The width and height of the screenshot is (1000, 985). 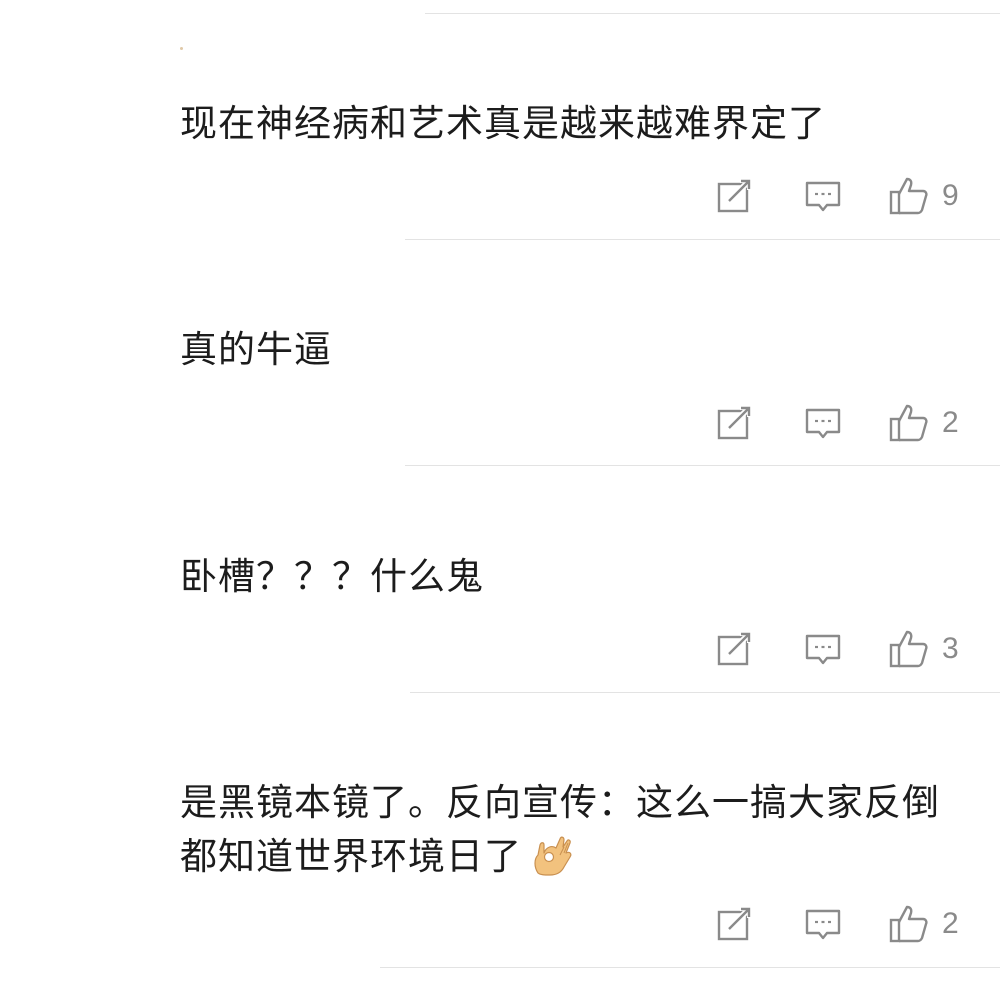 I want to click on ok-hand-emoji, so click(x=553, y=856).